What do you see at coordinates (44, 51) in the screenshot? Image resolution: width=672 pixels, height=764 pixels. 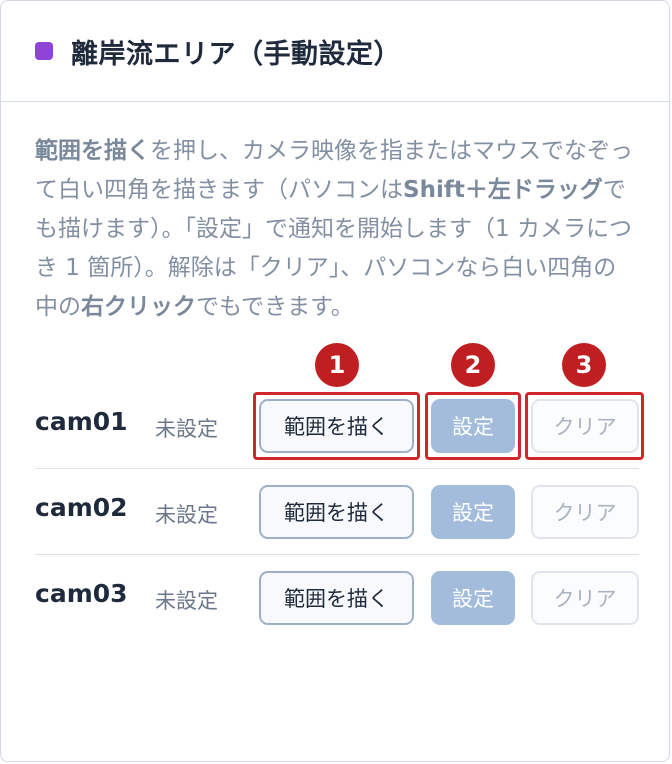 I see `purple-square-icon` at bounding box center [44, 51].